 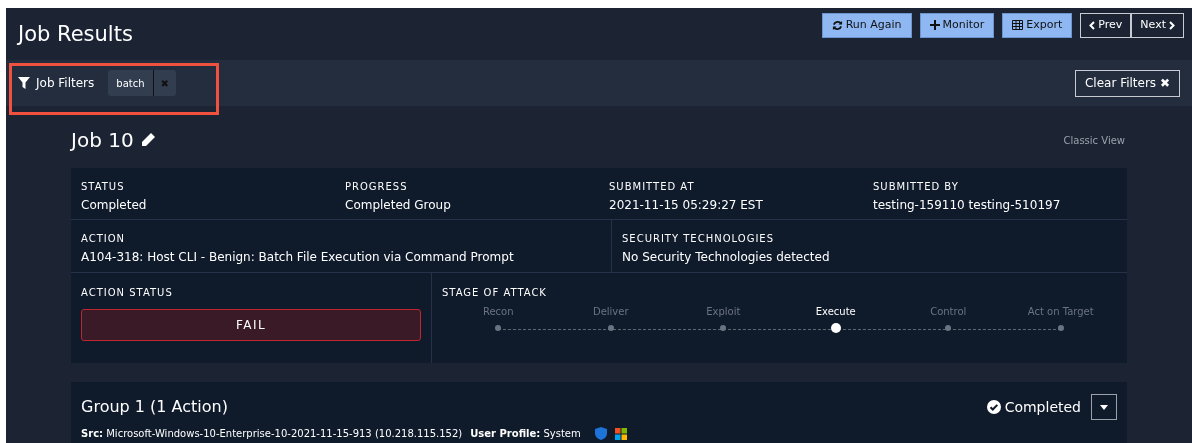 I want to click on field-label: ACTION, so click(x=104, y=239).